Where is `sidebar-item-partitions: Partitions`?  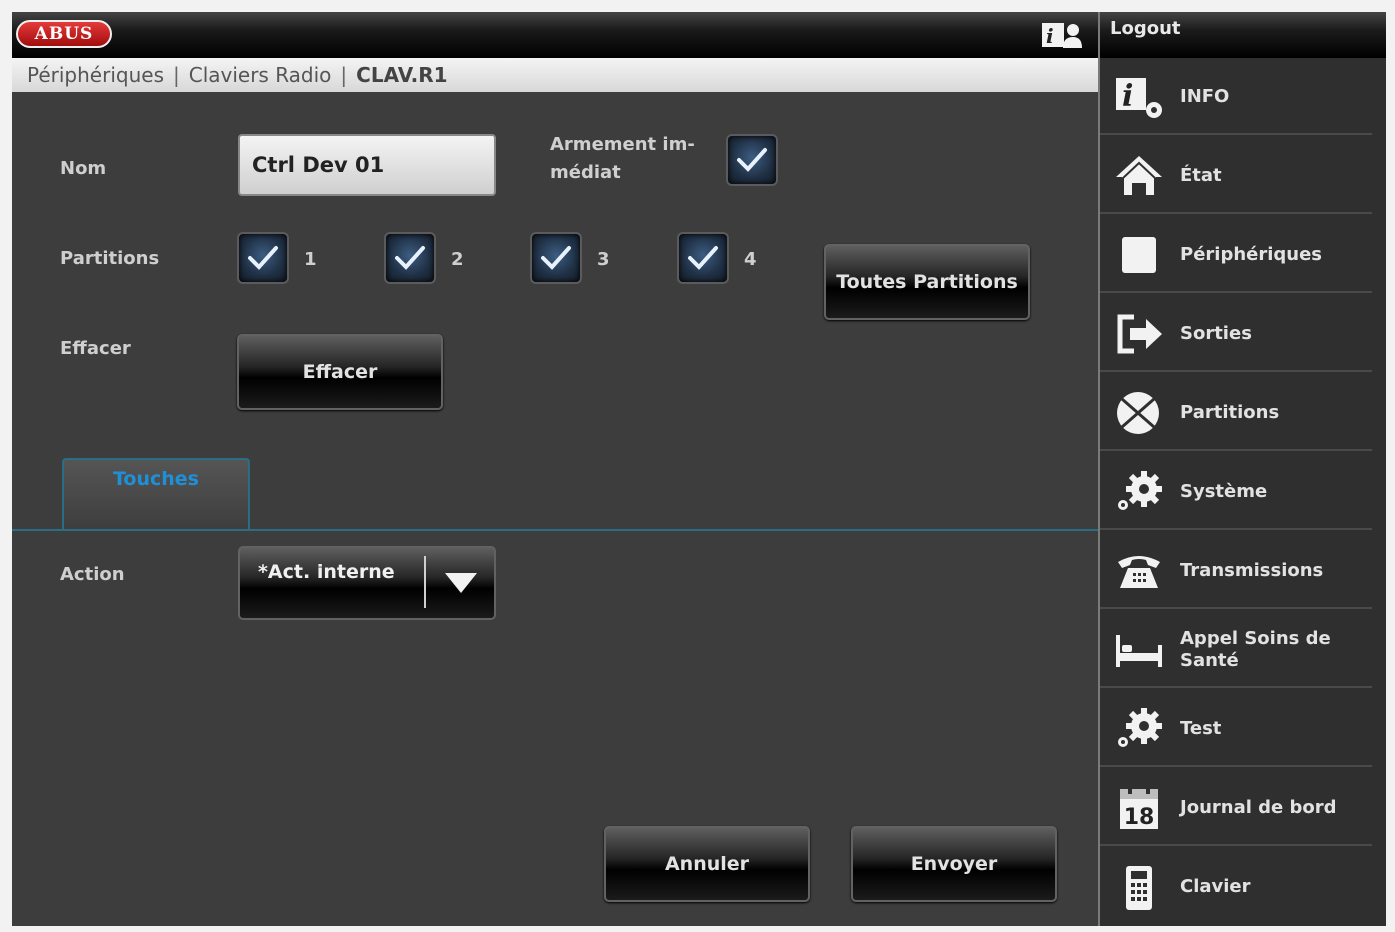 sidebar-item-partitions: Partitions is located at coordinates (1236, 412).